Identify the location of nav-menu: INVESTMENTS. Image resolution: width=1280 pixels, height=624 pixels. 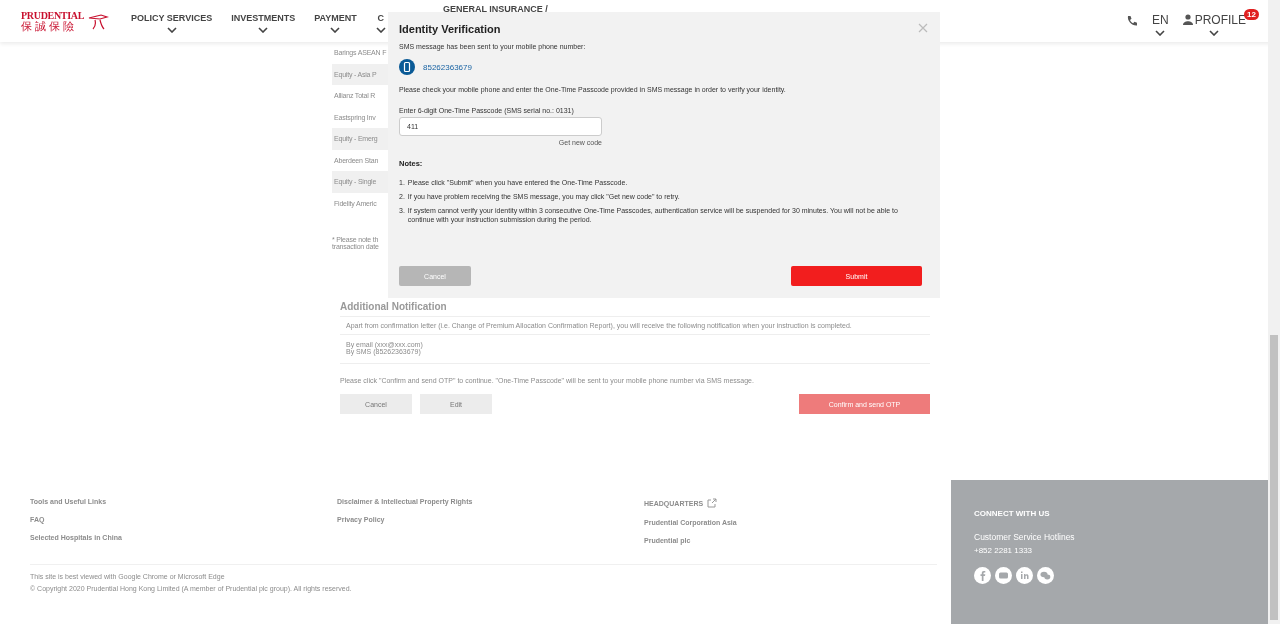
(263, 18).